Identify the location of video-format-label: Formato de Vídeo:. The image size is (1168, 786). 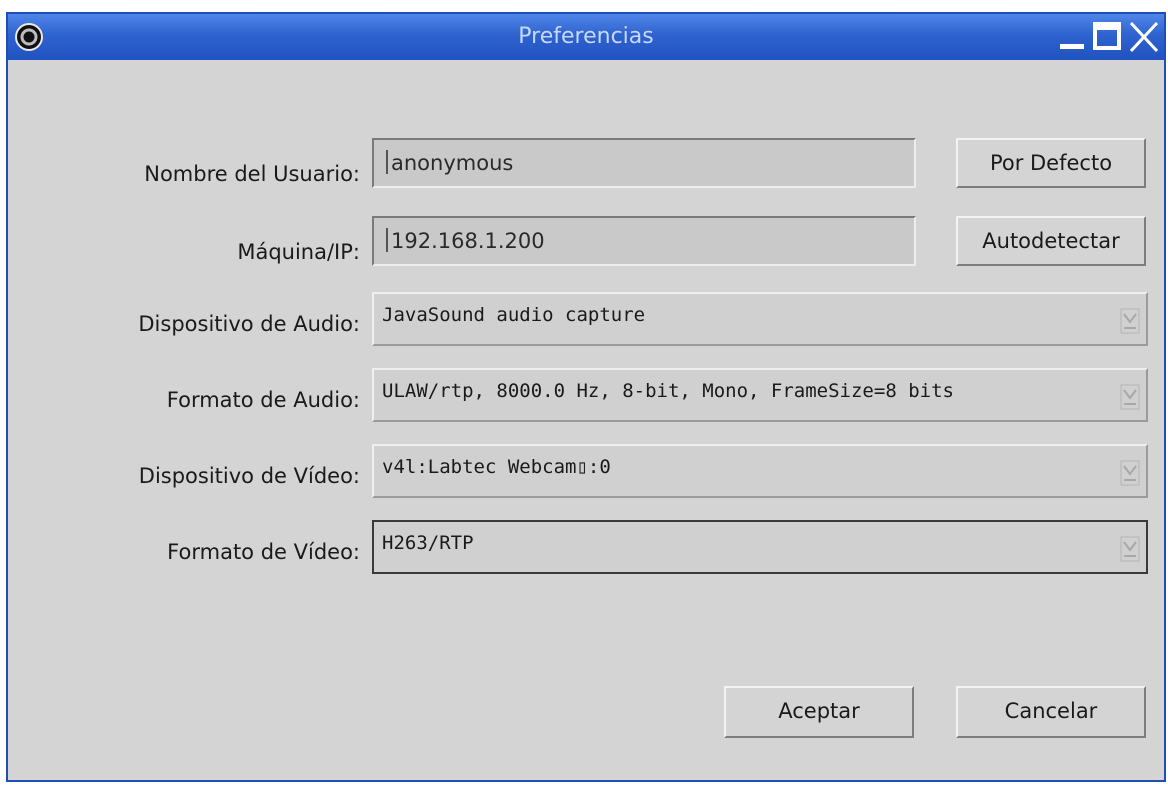
(263, 552).